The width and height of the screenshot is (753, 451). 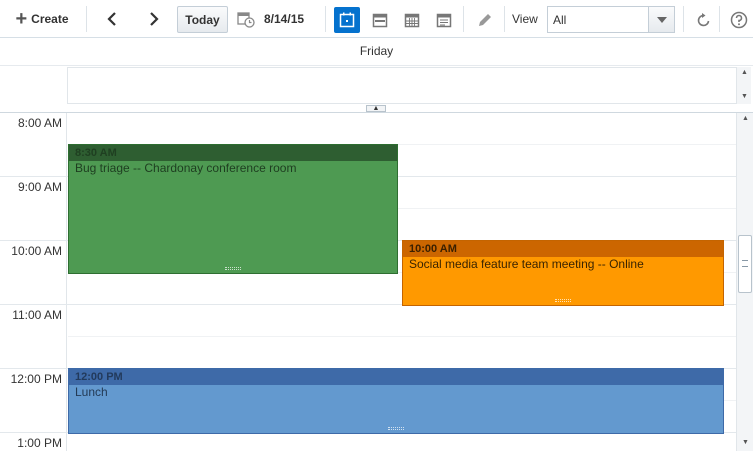 I want to click on pencil-icon, so click(x=485, y=20).